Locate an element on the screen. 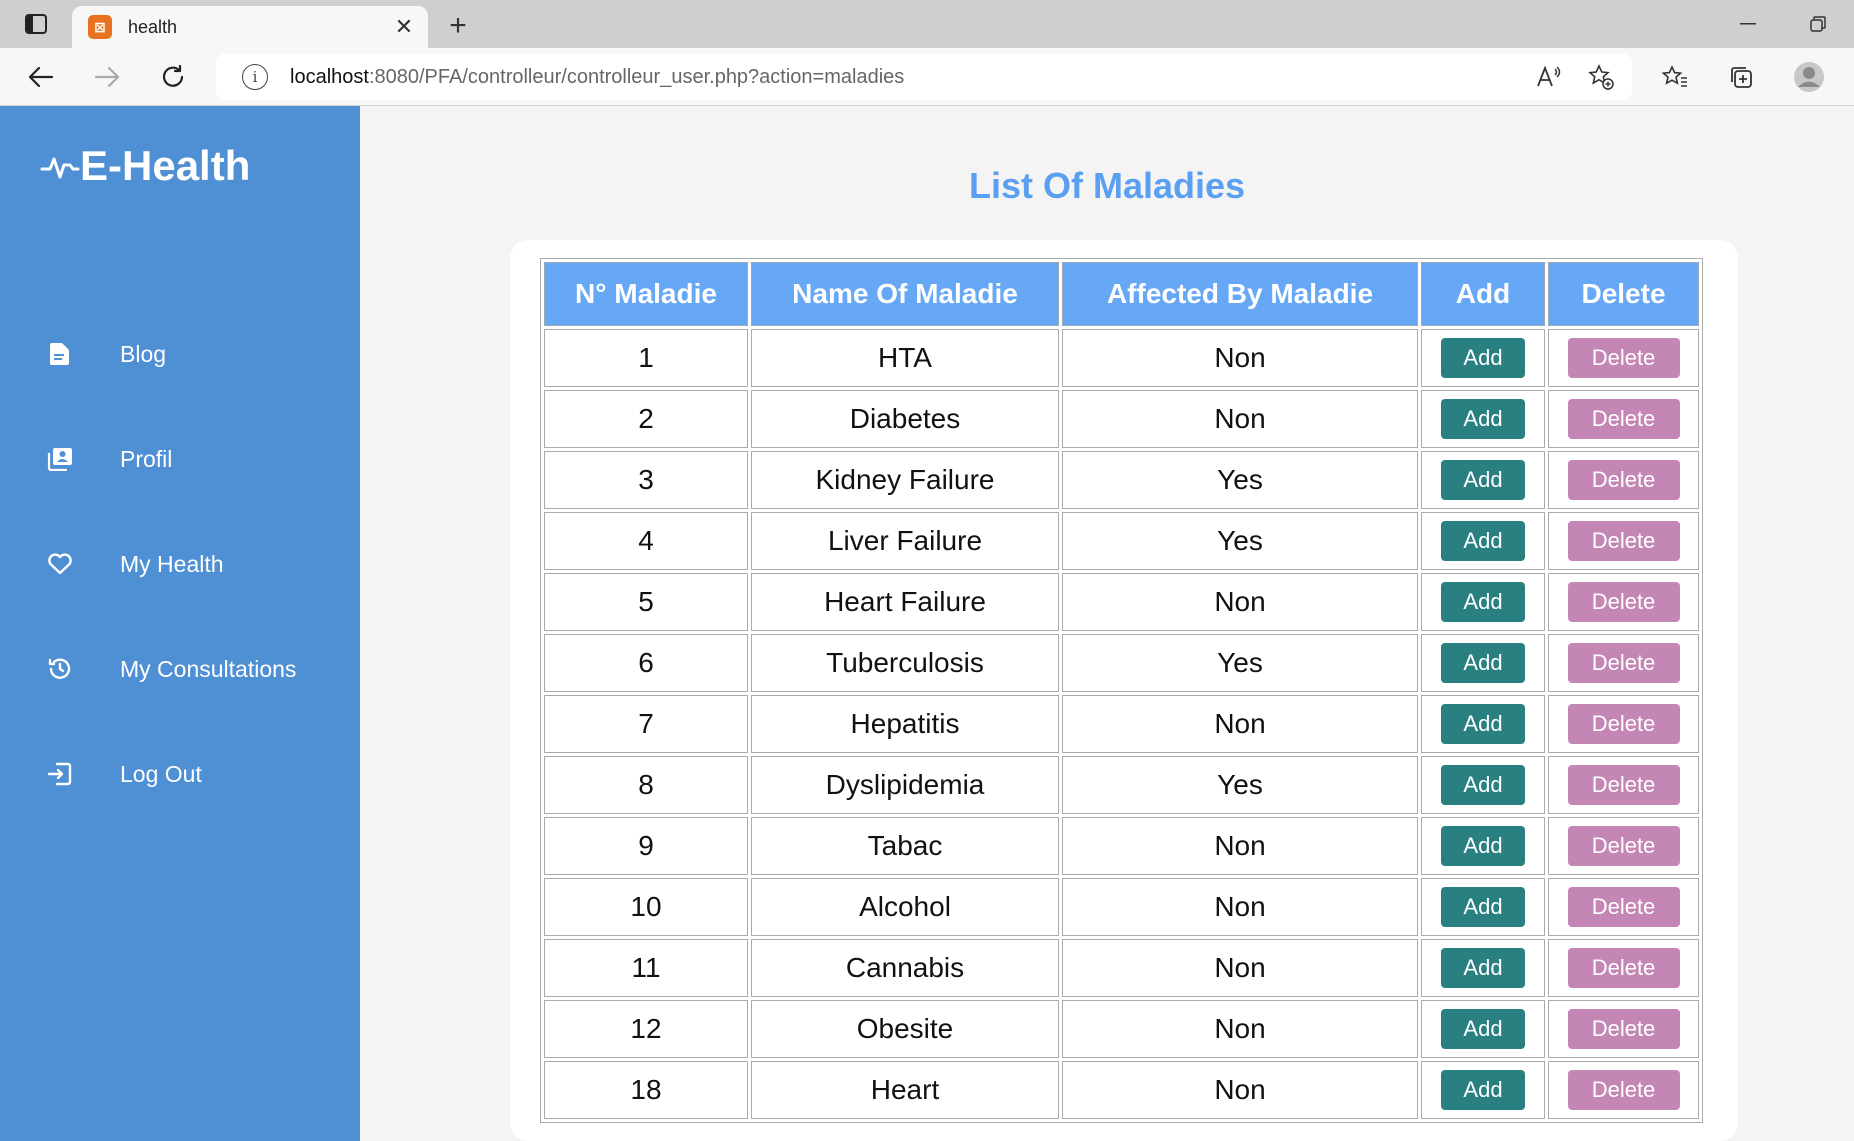  table-row: 7 Hepatitis Non Add Delete is located at coordinates (1121, 724).